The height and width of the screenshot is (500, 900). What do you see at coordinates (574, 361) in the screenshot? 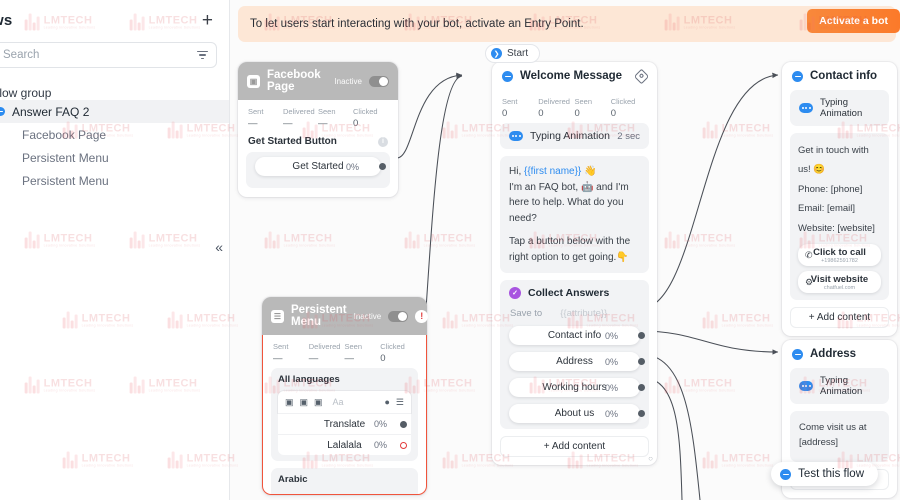
I see `button-label: Address` at bounding box center [574, 361].